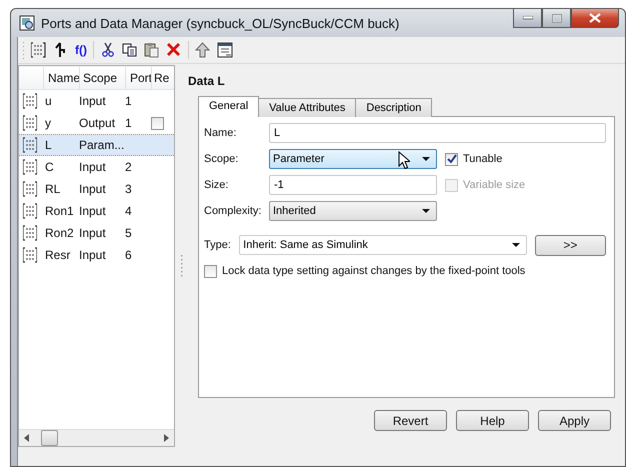 This screenshot has height=467, width=626. What do you see at coordinates (61, 78) in the screenshot?
I see `column-header: Name` at bounding box center [61, 78].